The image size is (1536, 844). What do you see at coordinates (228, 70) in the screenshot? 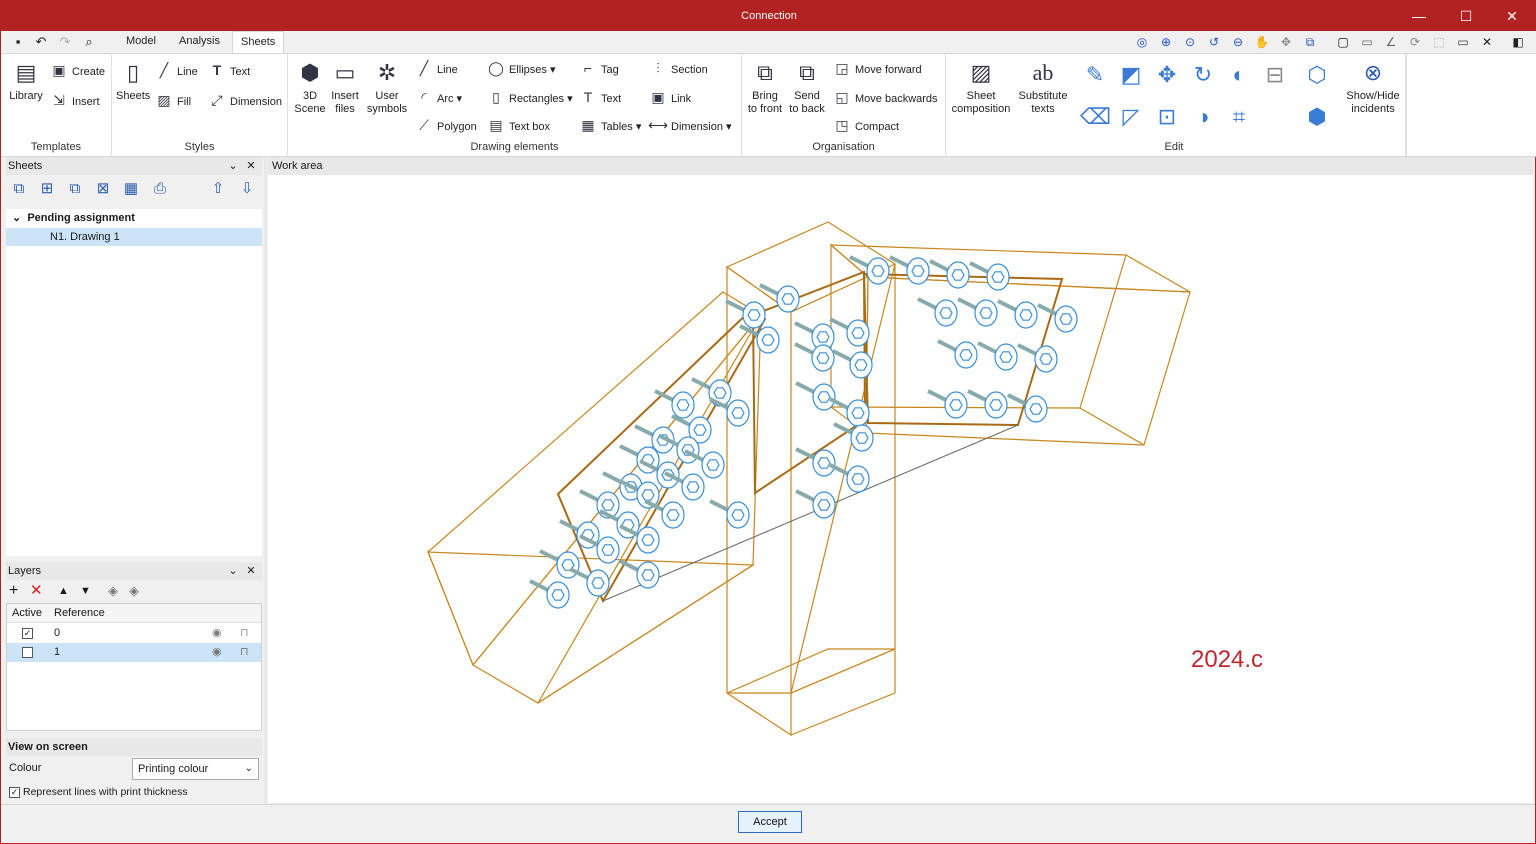
I see `text-style-button: T Text` at bounding box center [228, 70].